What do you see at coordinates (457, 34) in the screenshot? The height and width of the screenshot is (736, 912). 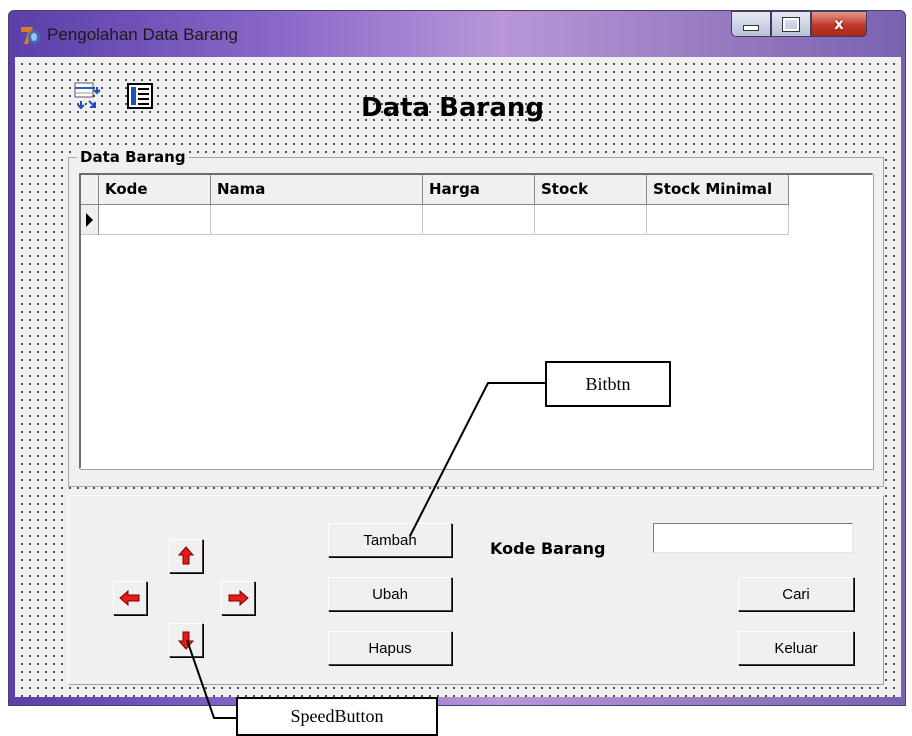 I see `title-bar: Pengolahan Data Barang x` at bounding box center [457, 34].